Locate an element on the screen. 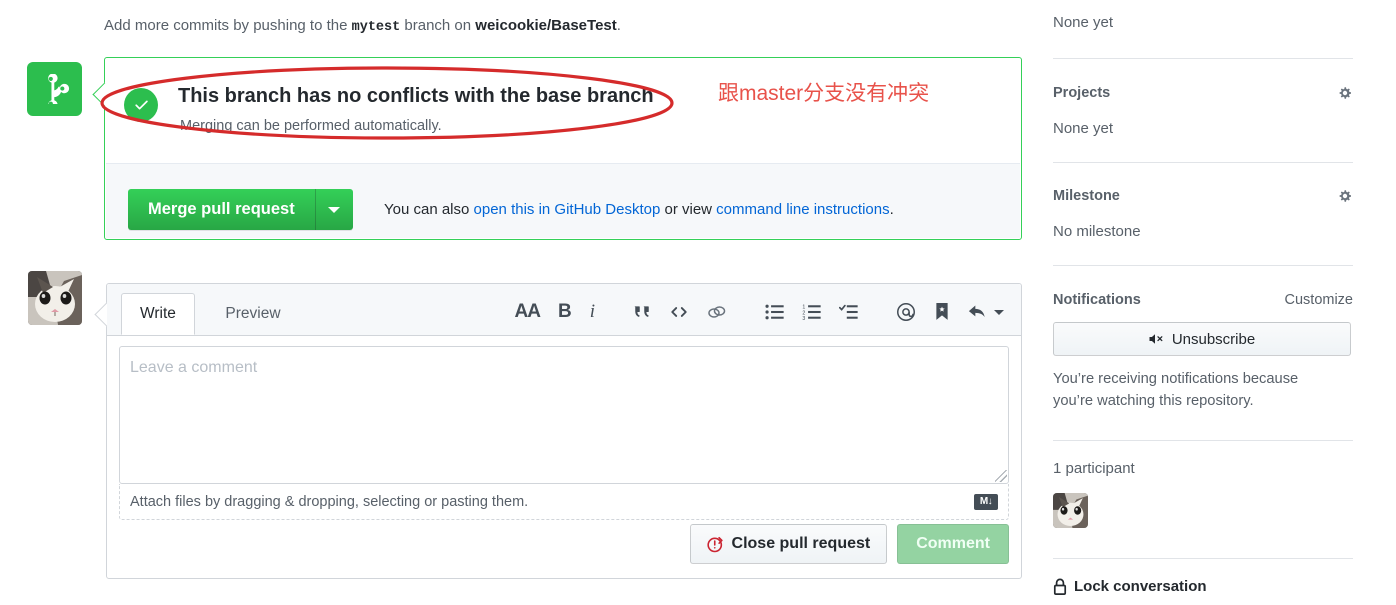 This screenshot has height=605, width=1396. notifications-title: Notifications is located at coordinates (1097, 300).